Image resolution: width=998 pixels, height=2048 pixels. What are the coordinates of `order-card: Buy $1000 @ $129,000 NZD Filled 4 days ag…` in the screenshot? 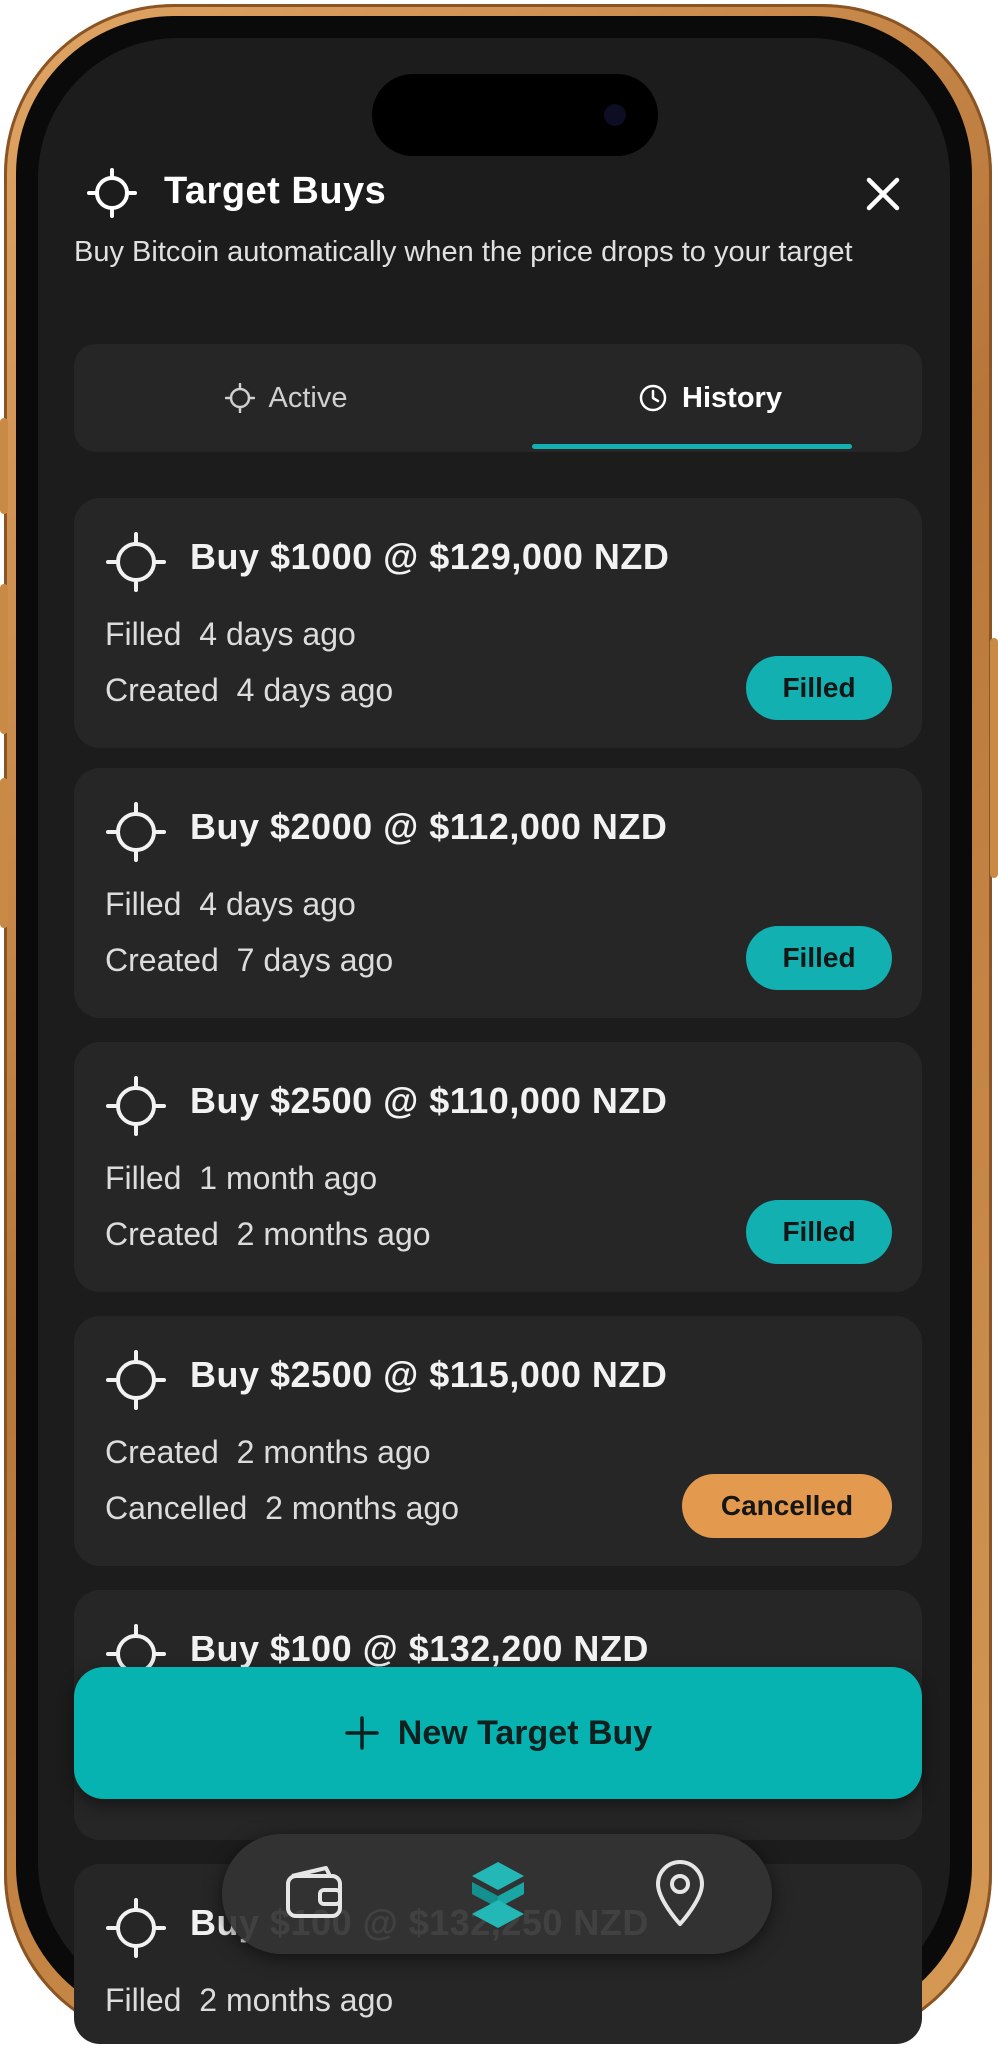 It's located at (498, 623).